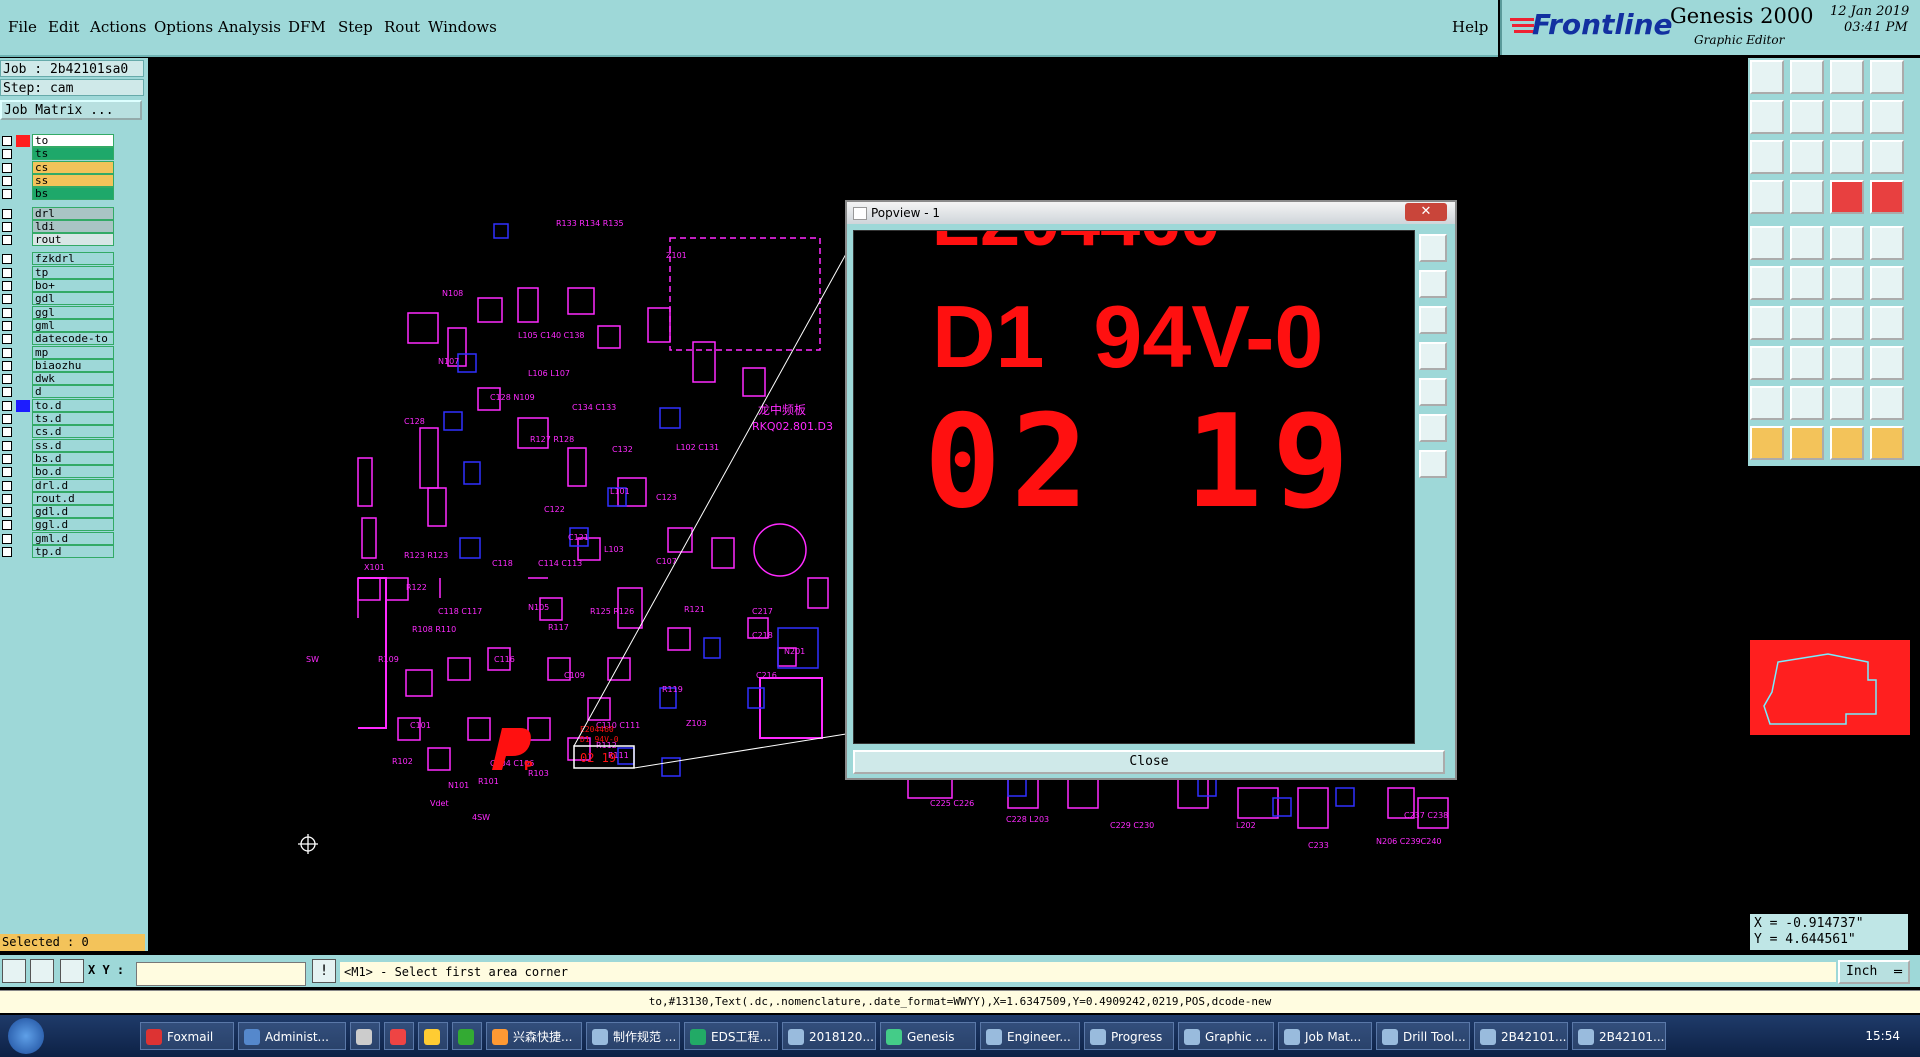 This screenshot has height=1057, width=1920. I want to click on view-icon, so click(1767, 197).